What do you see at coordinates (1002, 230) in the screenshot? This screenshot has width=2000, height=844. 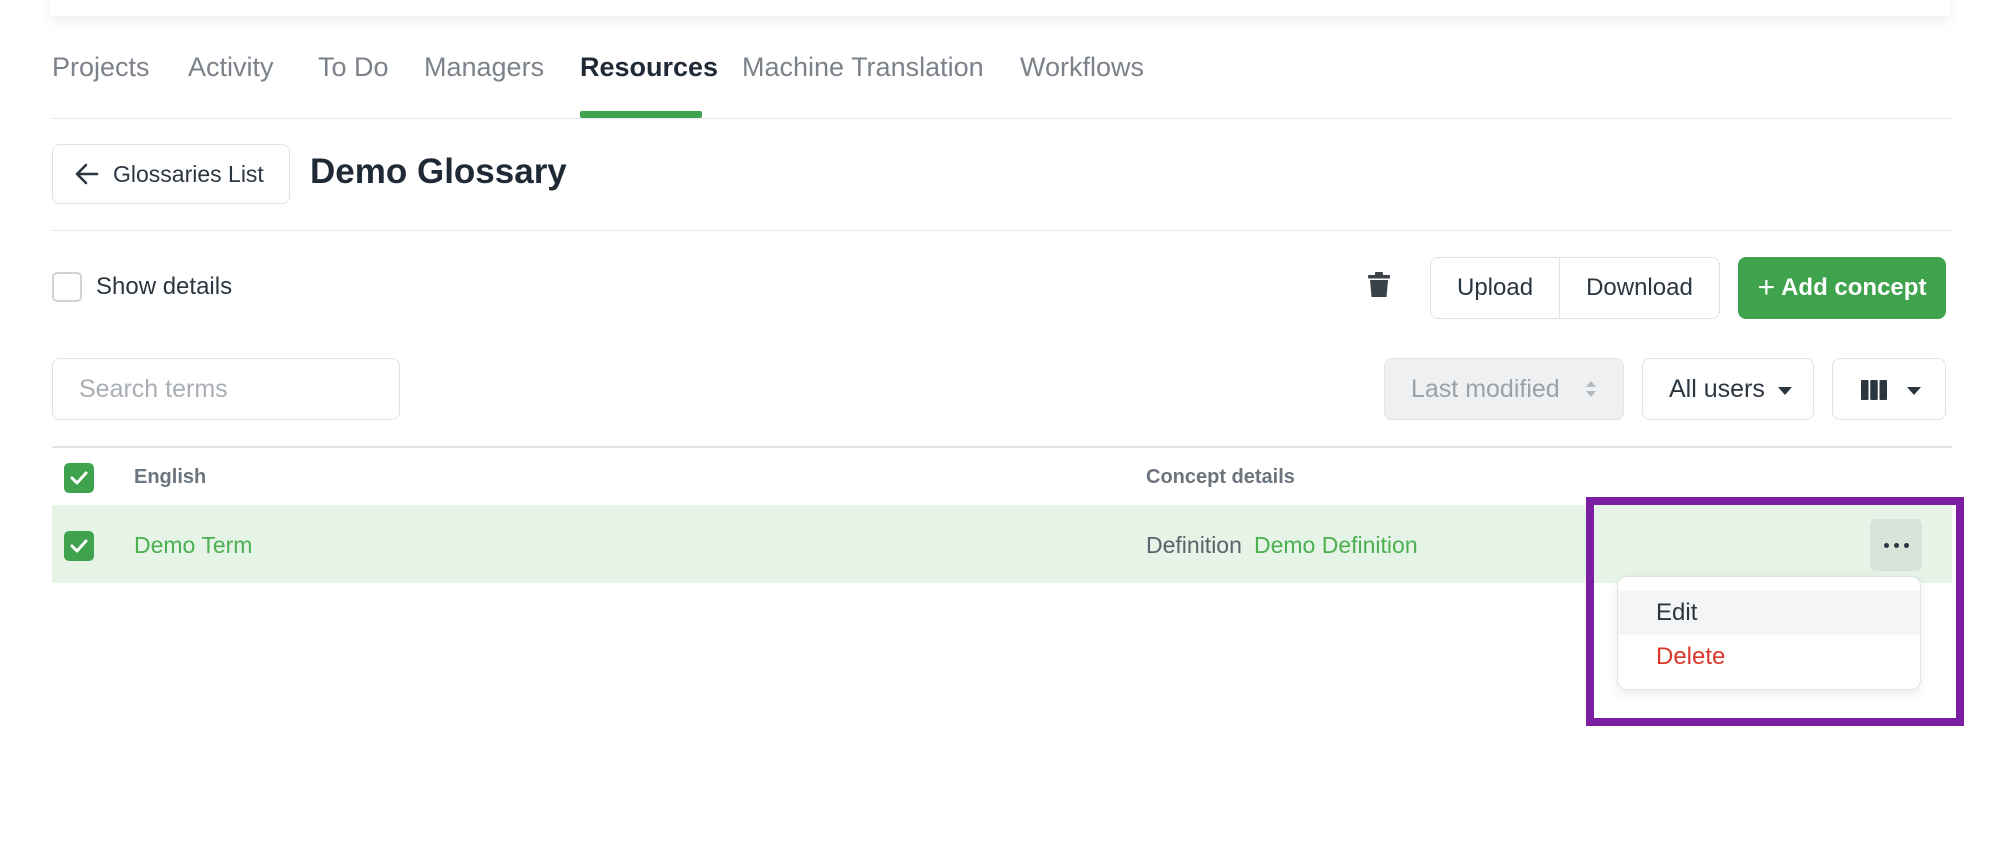 I see `header-divider` at bounding box center [1002, 230].